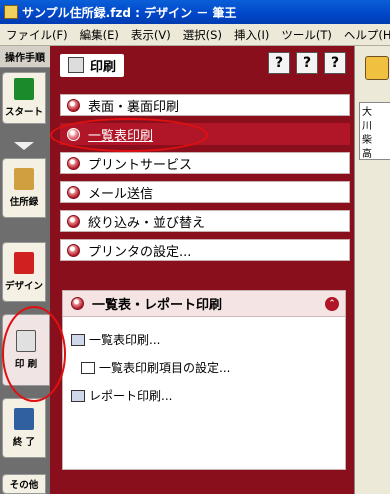  Describe the element at coordinates (103, 67) in the screenshot. I see `panel-title: 印刷` at that location.